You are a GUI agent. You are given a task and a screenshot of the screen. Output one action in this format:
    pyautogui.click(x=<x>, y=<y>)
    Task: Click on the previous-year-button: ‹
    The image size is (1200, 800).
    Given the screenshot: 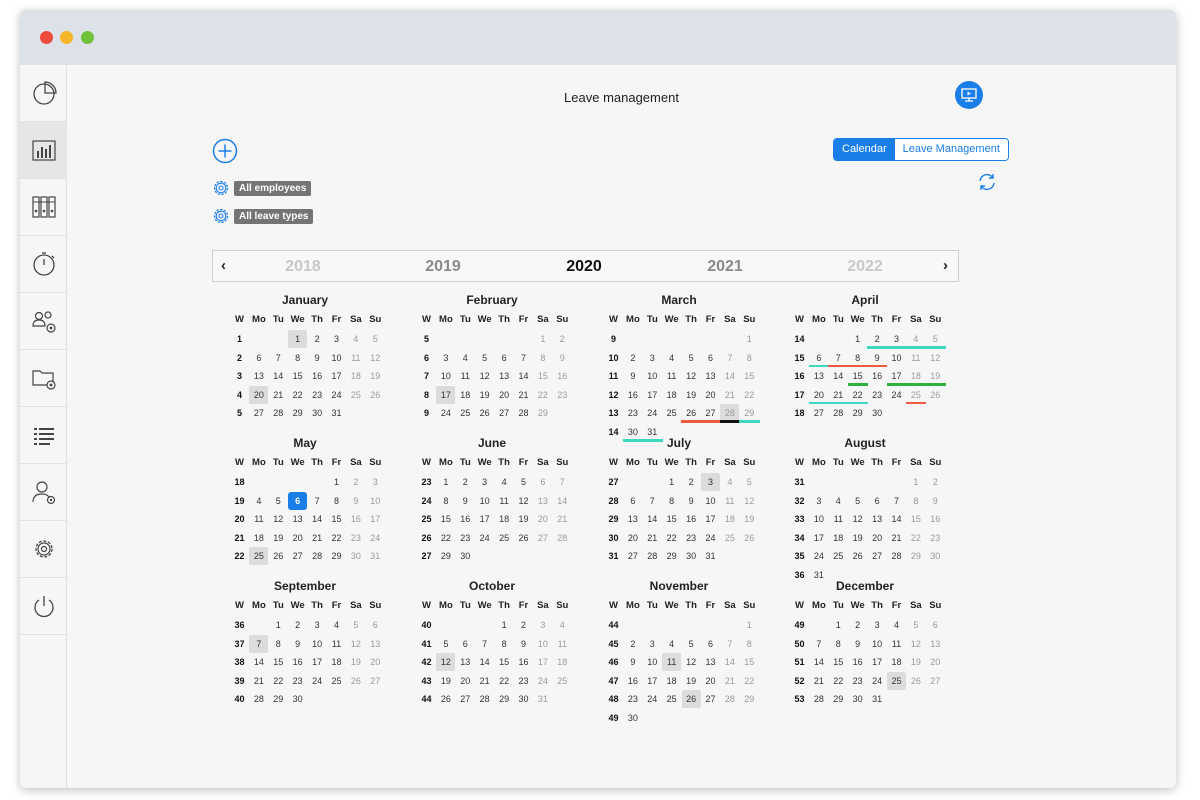 What is the action you would take?
    pyautogui.click(x=223, y=265)
    